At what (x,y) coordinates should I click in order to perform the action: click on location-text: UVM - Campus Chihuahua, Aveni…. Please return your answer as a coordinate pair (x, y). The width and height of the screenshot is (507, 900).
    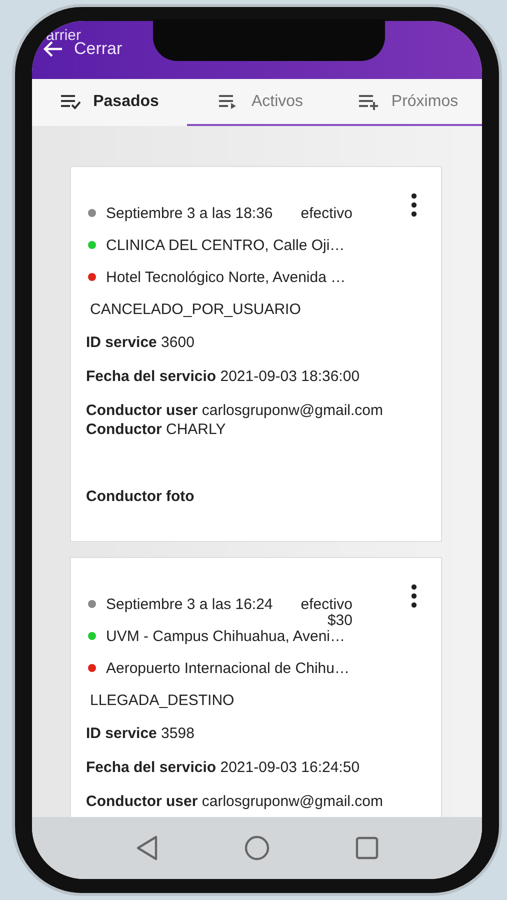
    Looking at the image, I should click on (226, 636).